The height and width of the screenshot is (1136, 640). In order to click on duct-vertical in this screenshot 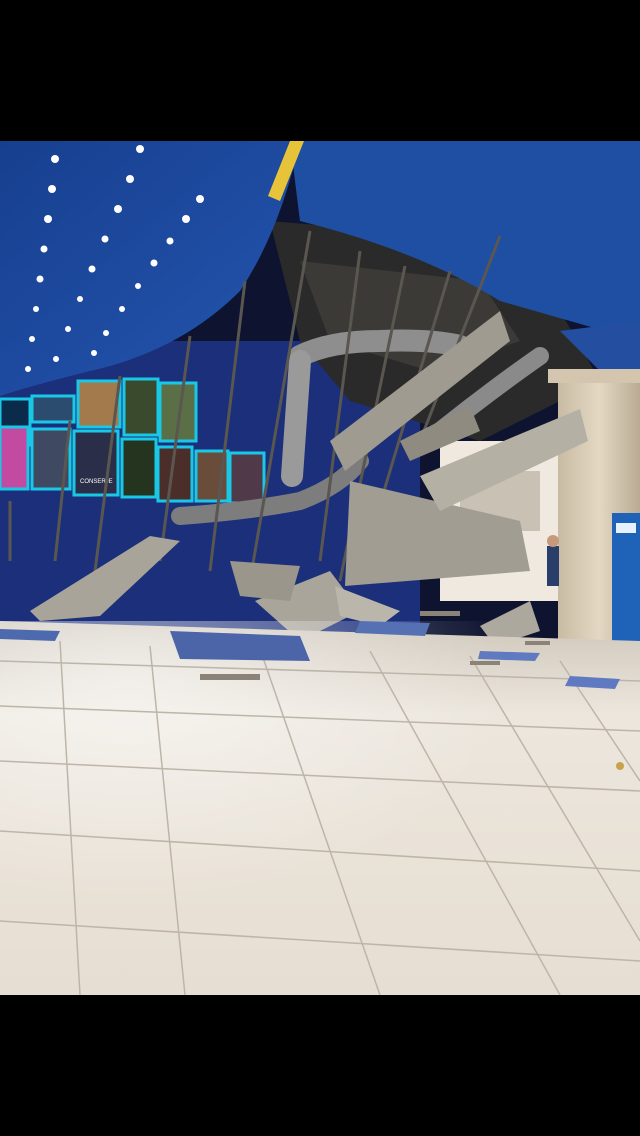, I will do `click(296, 418)`.